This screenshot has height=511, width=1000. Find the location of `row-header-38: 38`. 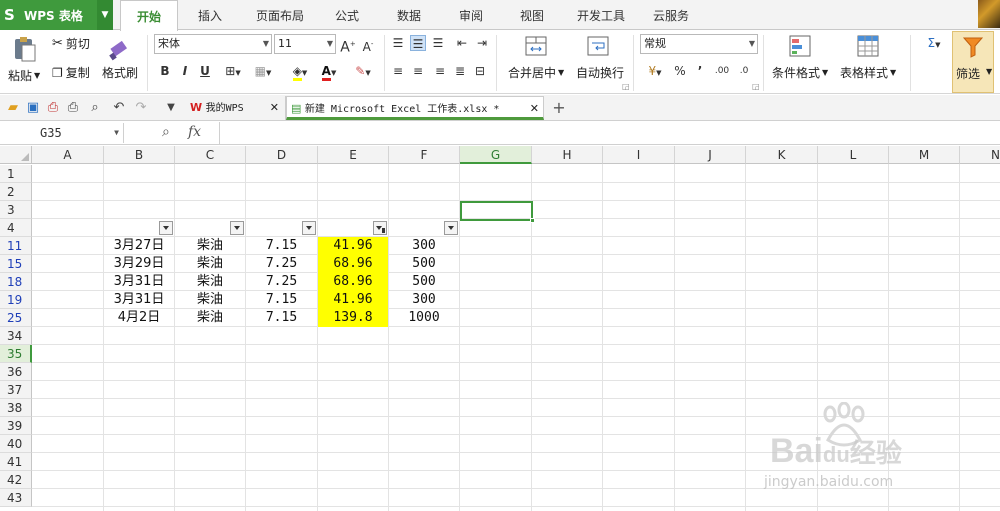

row-header-38: 38 is located at coordinates (16, 408).